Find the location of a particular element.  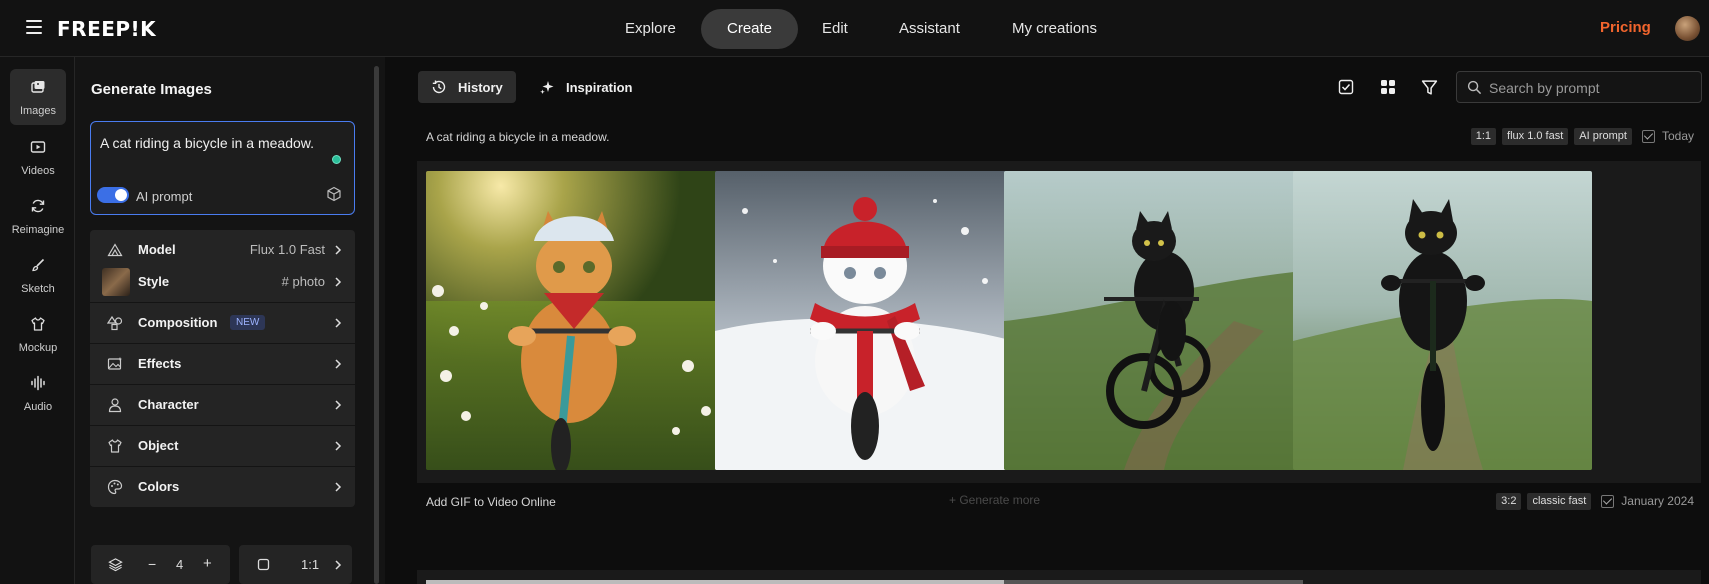

effects-selector: Effects is located at coordinates (222, 364).